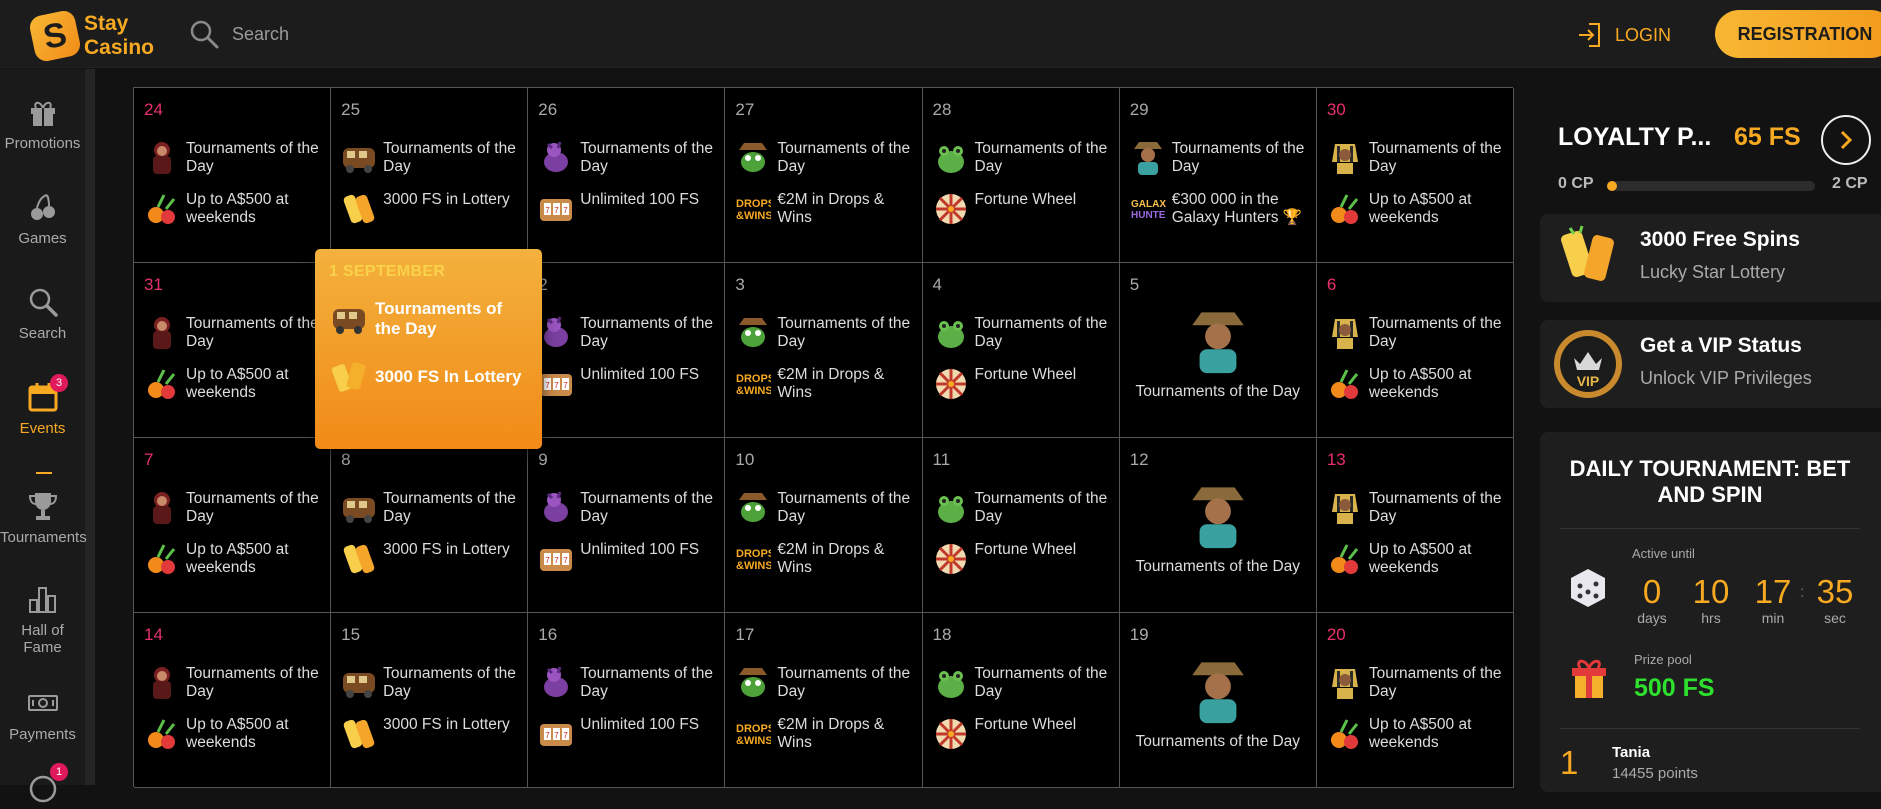 This screenshot has width=1881, height=809. Describe the element at coordinates (428, 319) in the screenshot. I see `popup-event: Tournaments of the Day` at that location.